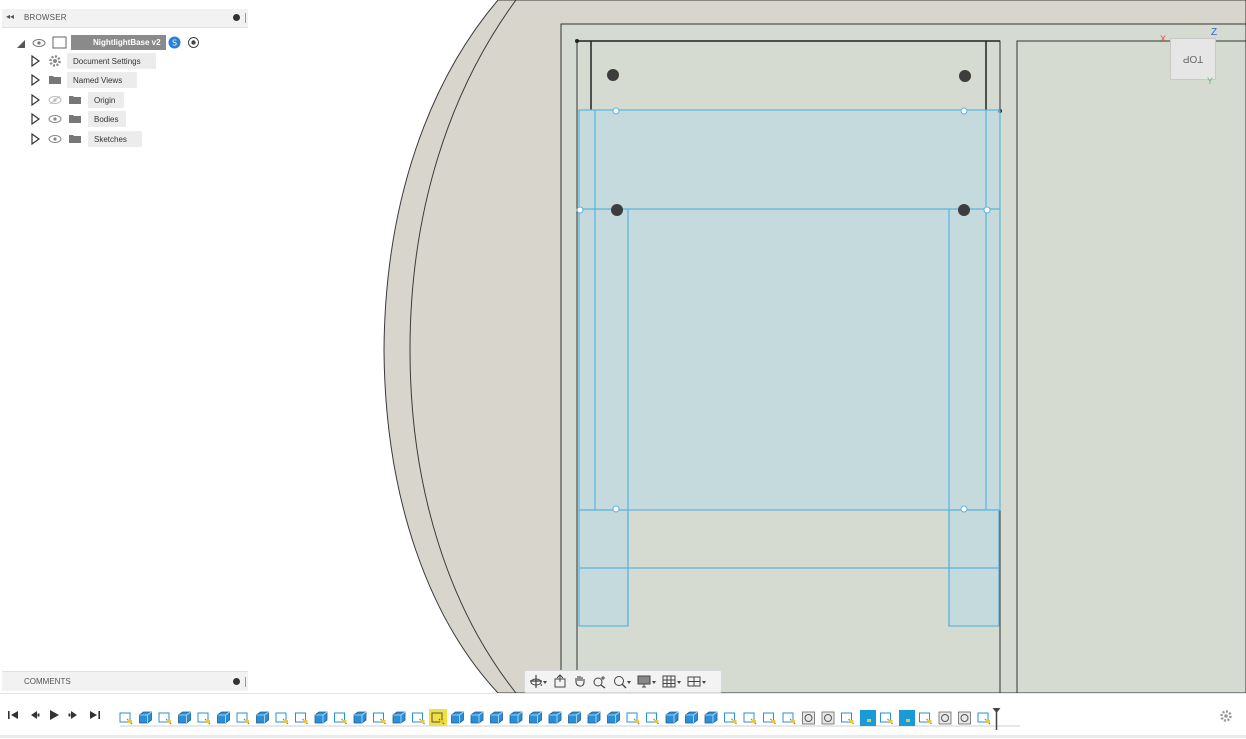 Image resolution: width=1246 pixels, height=739 pixels. What do you see at coordinates (193, 42) in the screenshot?
I see `radio-activate-icon` at bounding box center [193, 42].